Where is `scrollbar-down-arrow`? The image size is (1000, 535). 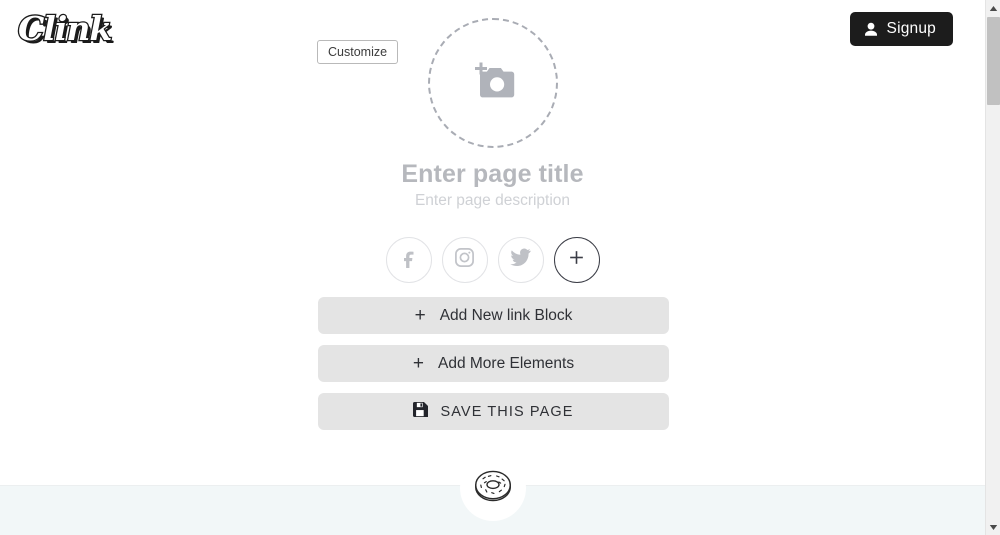 scrollbar-down-arrow is located at coordinates (993, 527).